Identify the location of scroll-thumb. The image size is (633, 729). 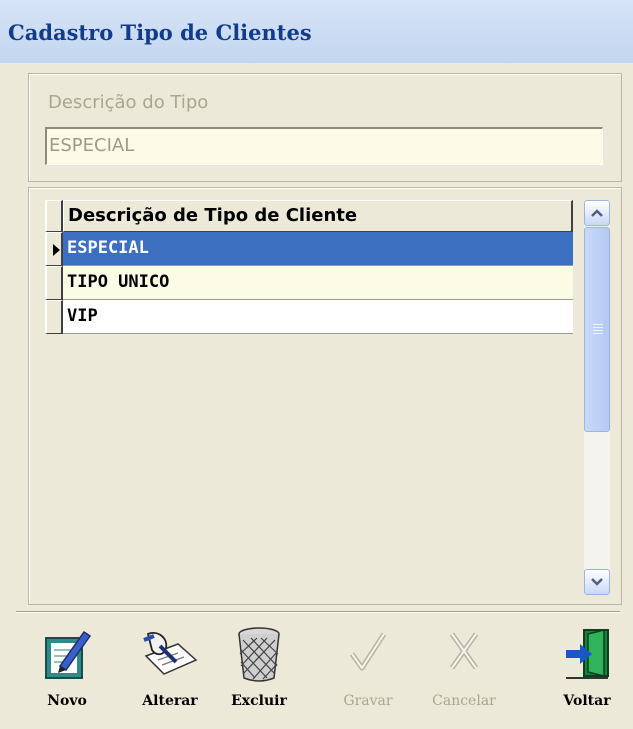
(597, 329).